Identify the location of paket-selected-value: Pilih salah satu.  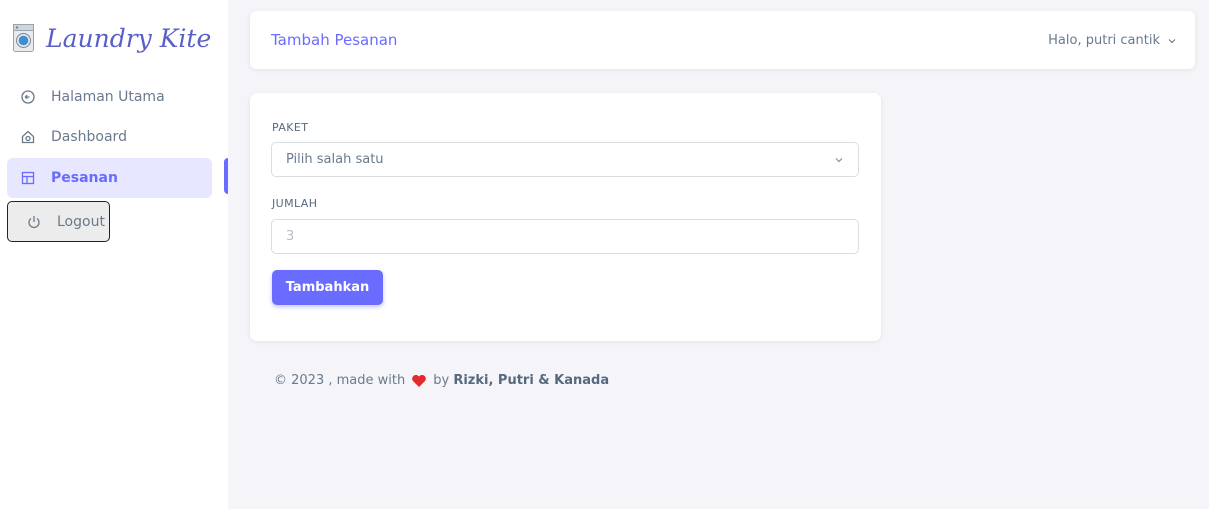
(335, 159).